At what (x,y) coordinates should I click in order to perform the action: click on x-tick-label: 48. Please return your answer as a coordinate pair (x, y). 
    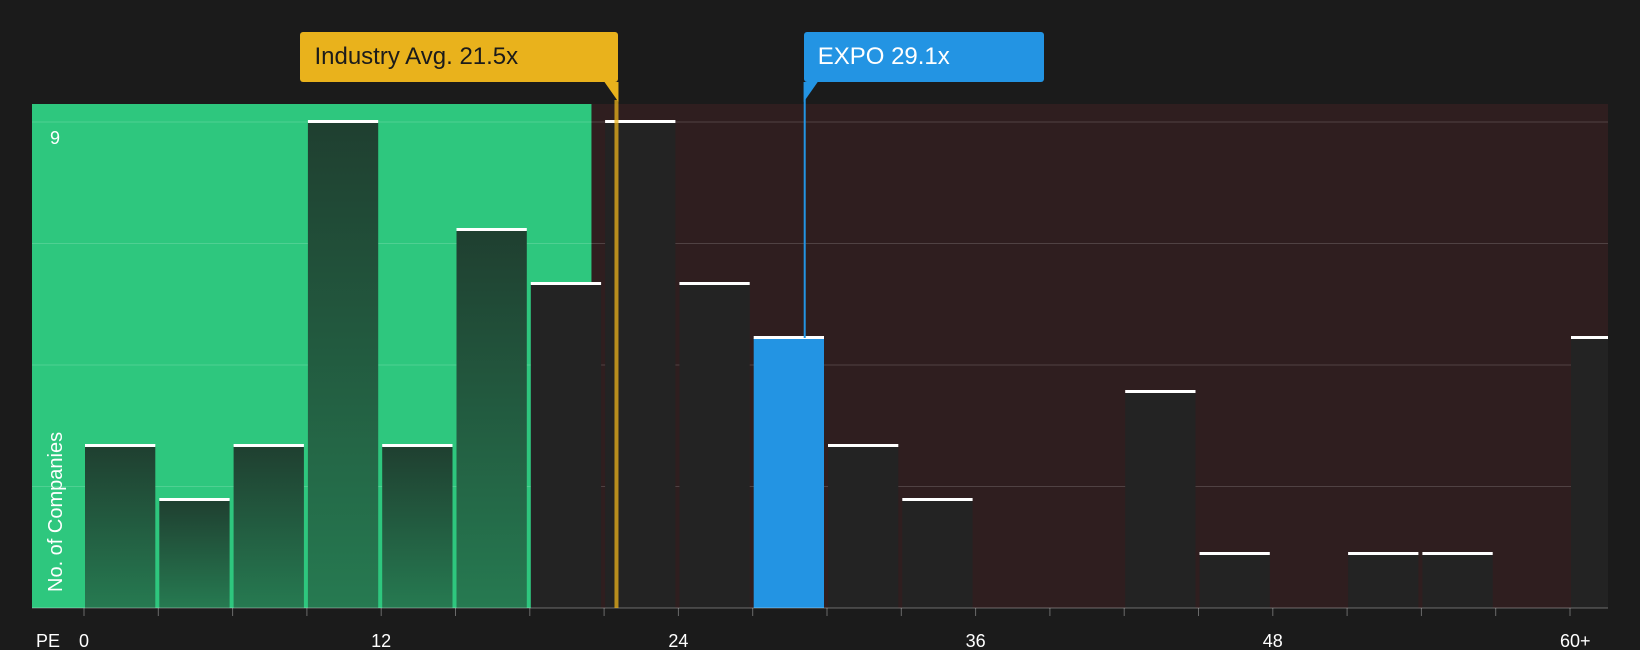
    Looking at the image, I should click on (1273, 640).